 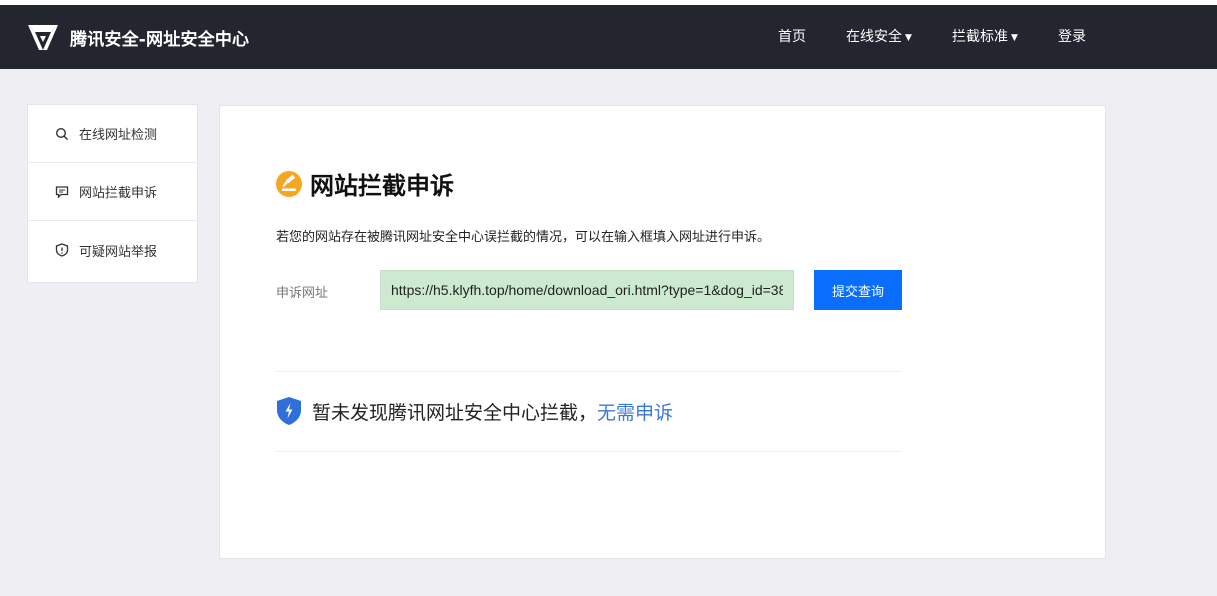 I want to click on nav-home-label: 首页, so click(x=792, y=37).